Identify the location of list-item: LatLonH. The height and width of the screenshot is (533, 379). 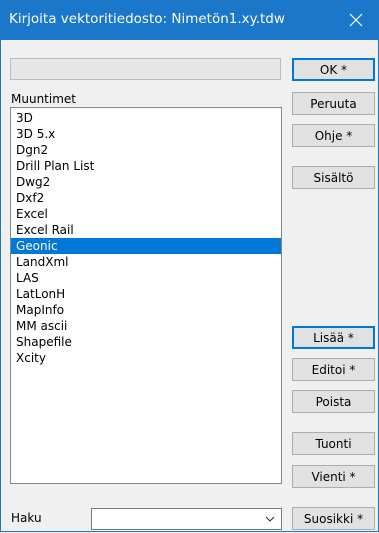
(146, 294).